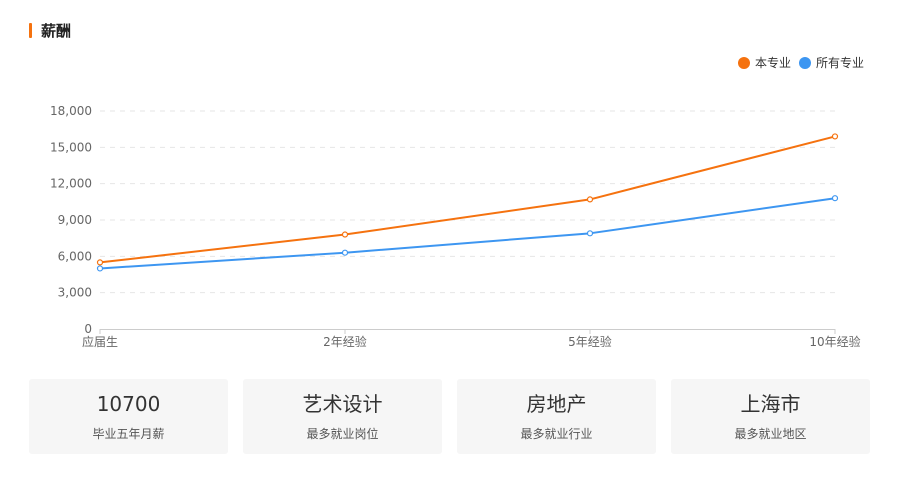  Describe the element at coordinates (71, 184) in the screenshot. I see `y-tick-label: 12,000` at that location.